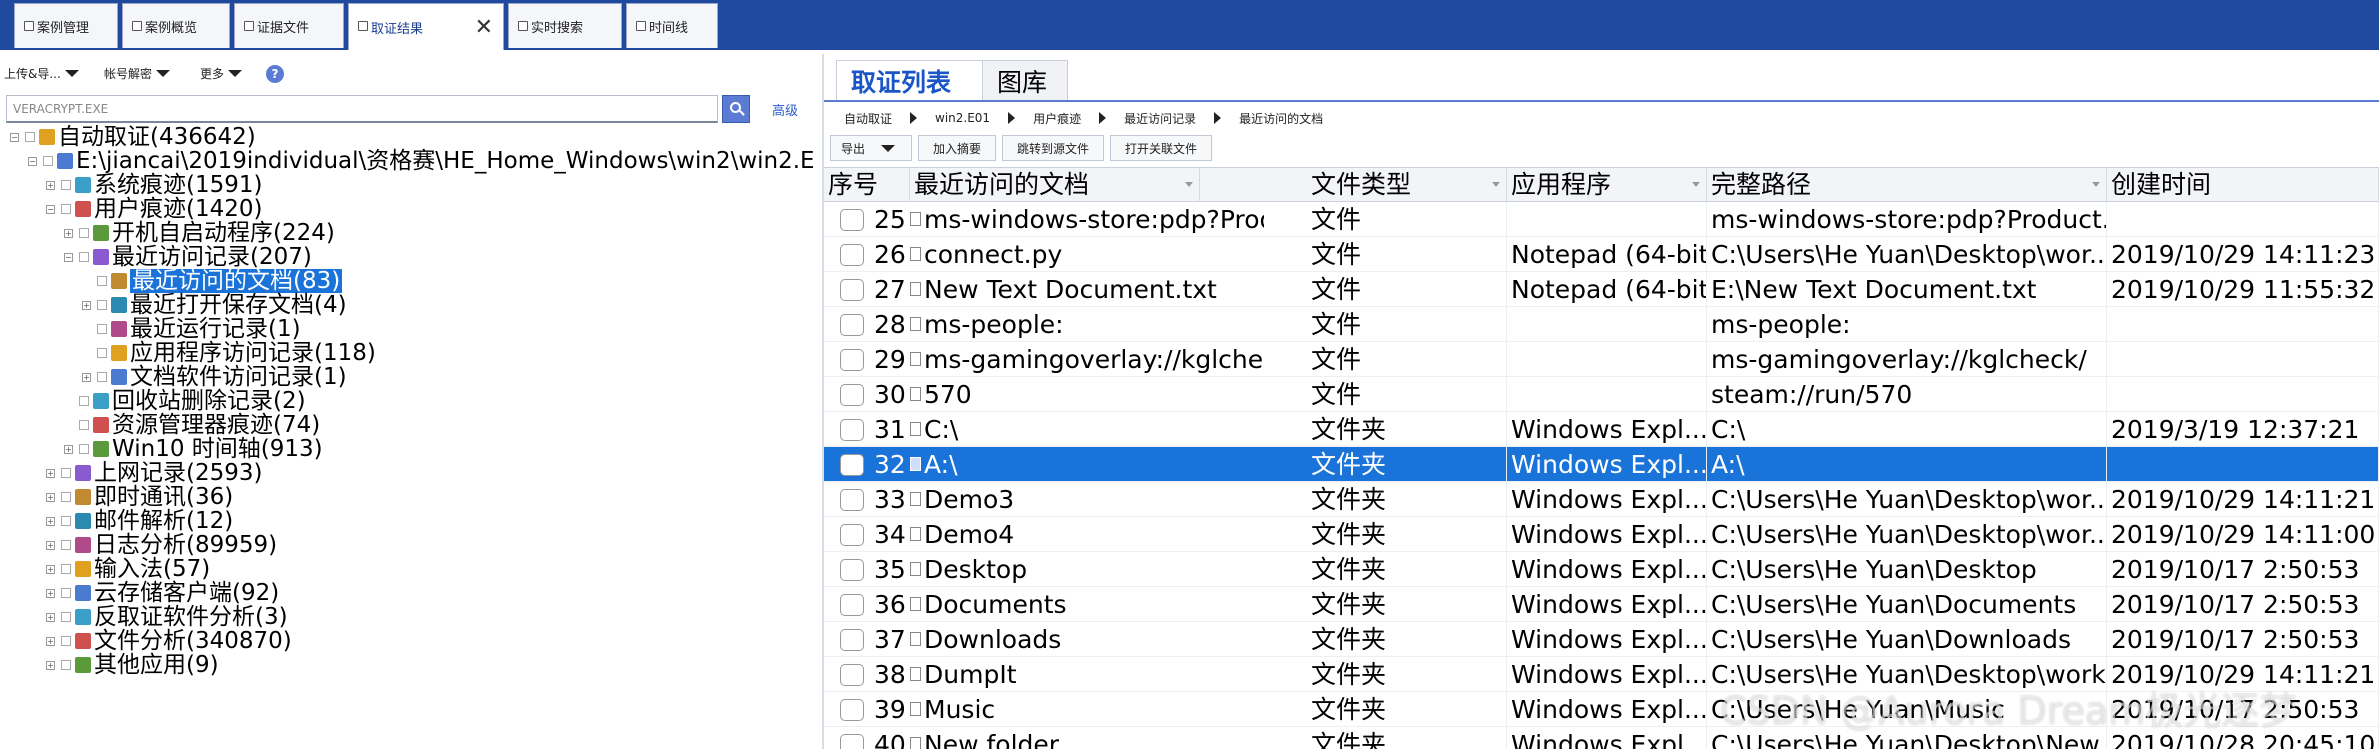 The image size is (2379, 749). Describe the element at coordinates (214, 305) in the screenshot. I see `tree-node: + 最近打开保存文档(4)` at that location.